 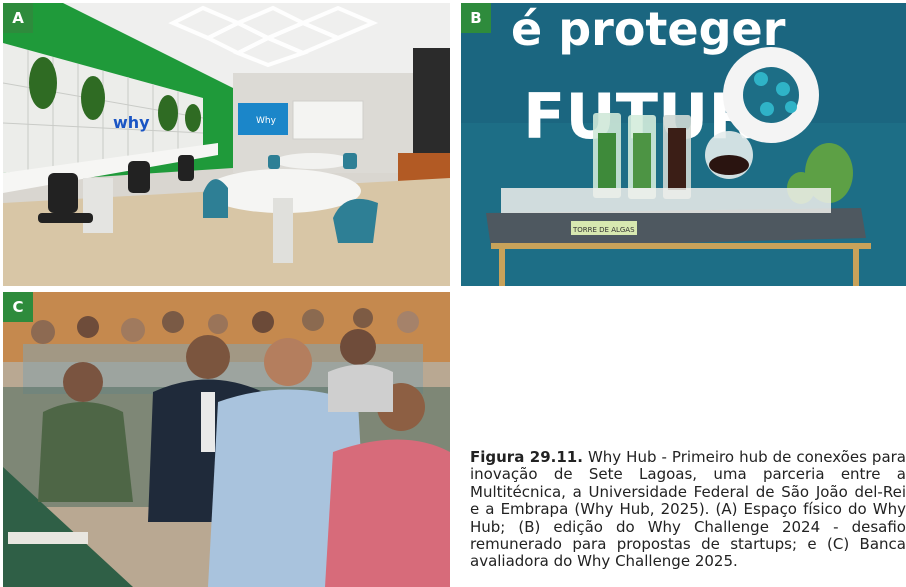 I want to click on panel-label-c: C, so click(x=18, y=307).